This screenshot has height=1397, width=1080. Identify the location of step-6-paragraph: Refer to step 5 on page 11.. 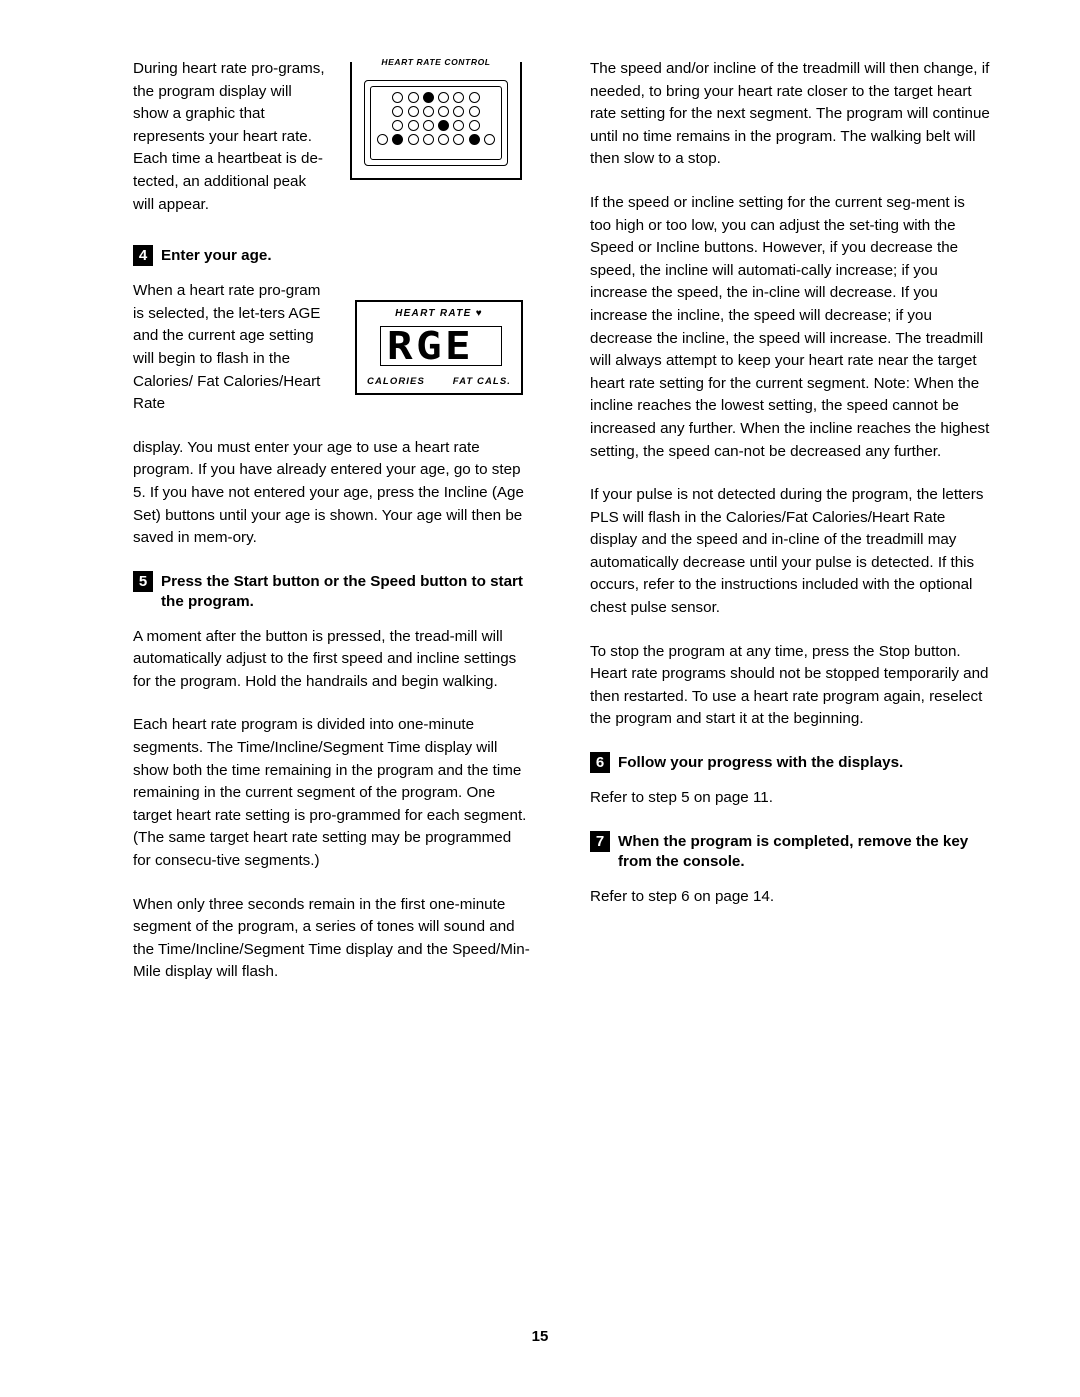
(681, 798).